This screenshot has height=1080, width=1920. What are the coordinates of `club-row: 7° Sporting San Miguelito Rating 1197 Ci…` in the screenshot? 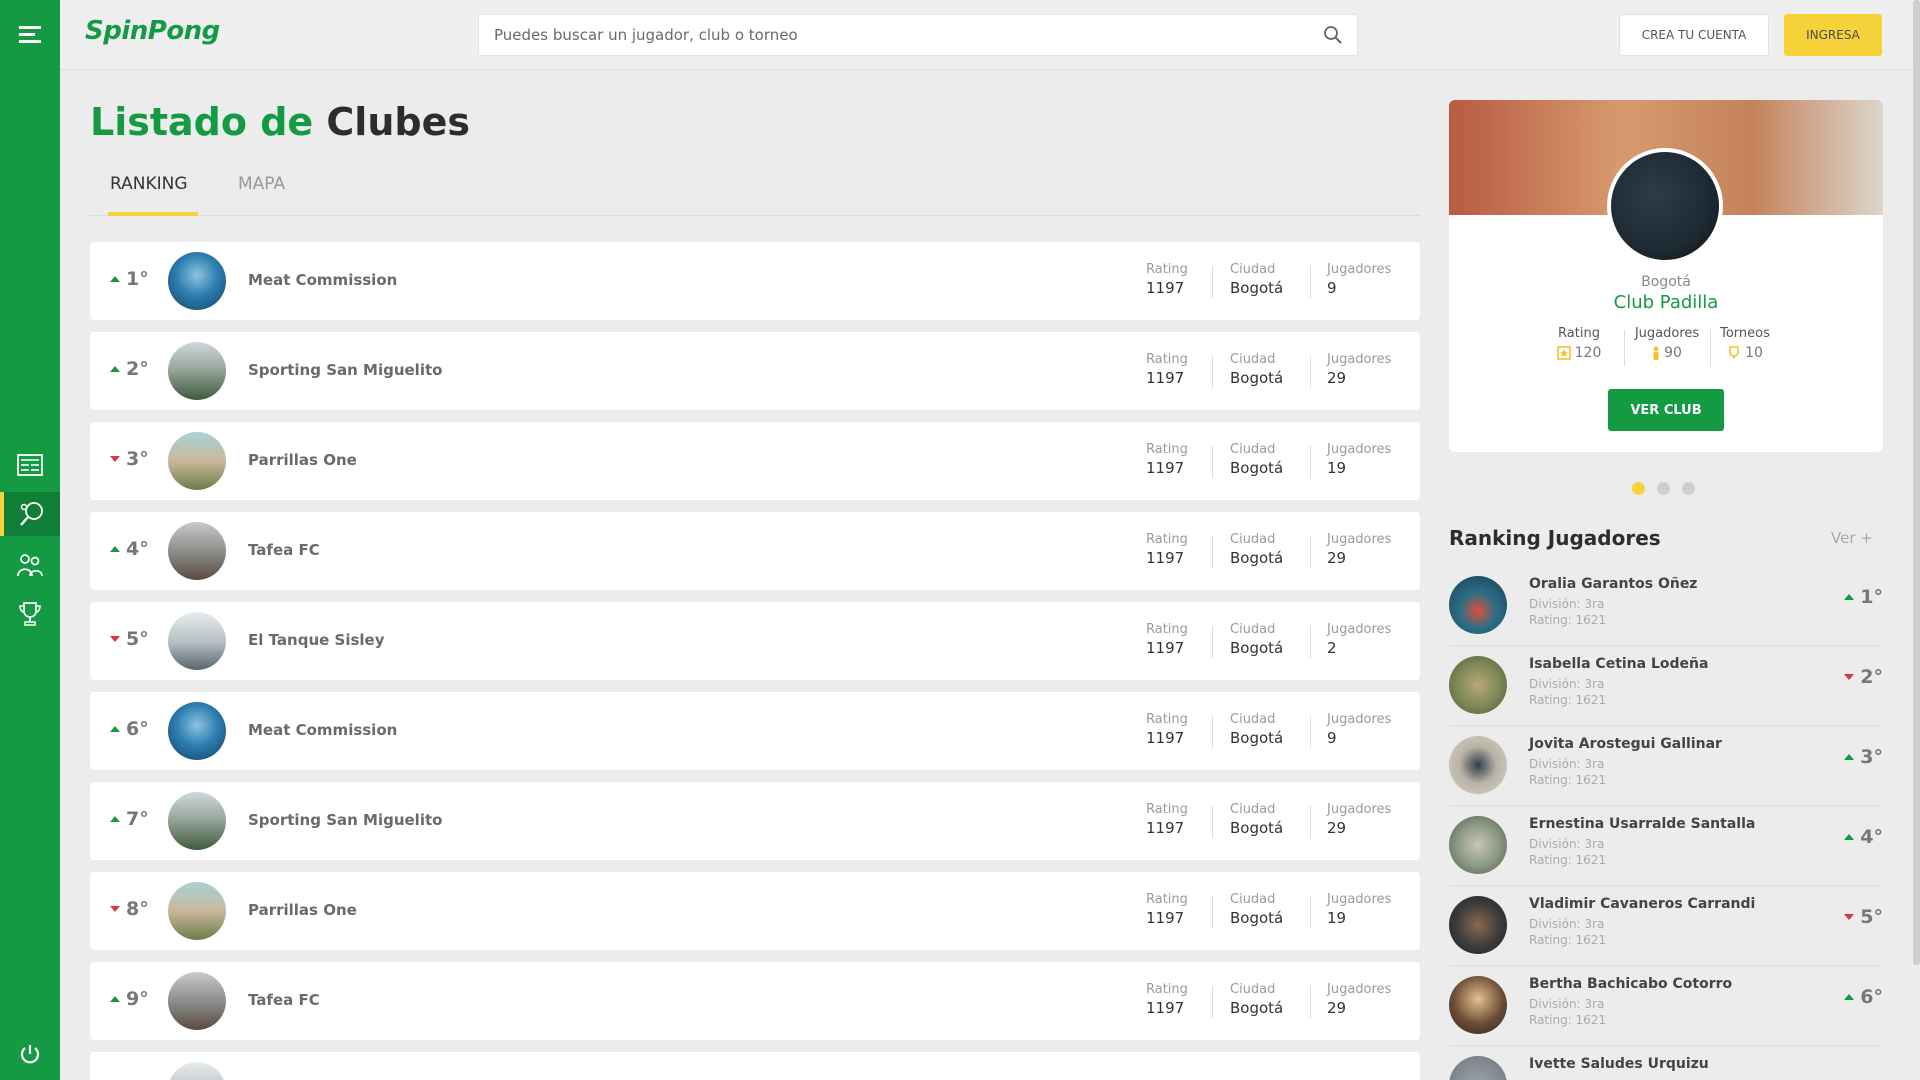 It's located at (755, 821).